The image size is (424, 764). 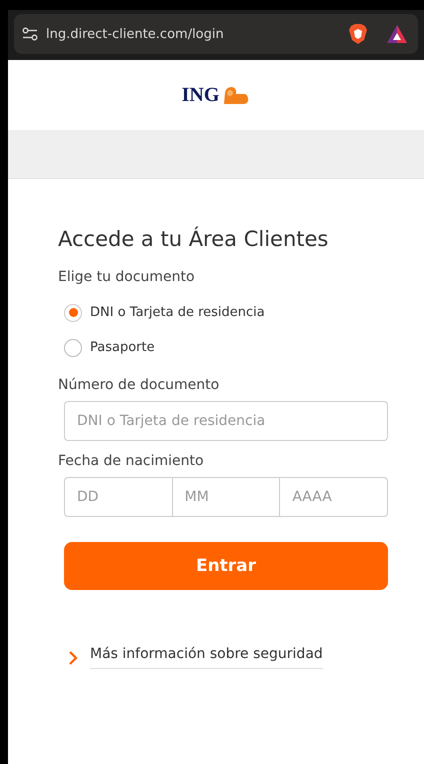 I want to click on chevron-icon, so click(x=73, y=658).